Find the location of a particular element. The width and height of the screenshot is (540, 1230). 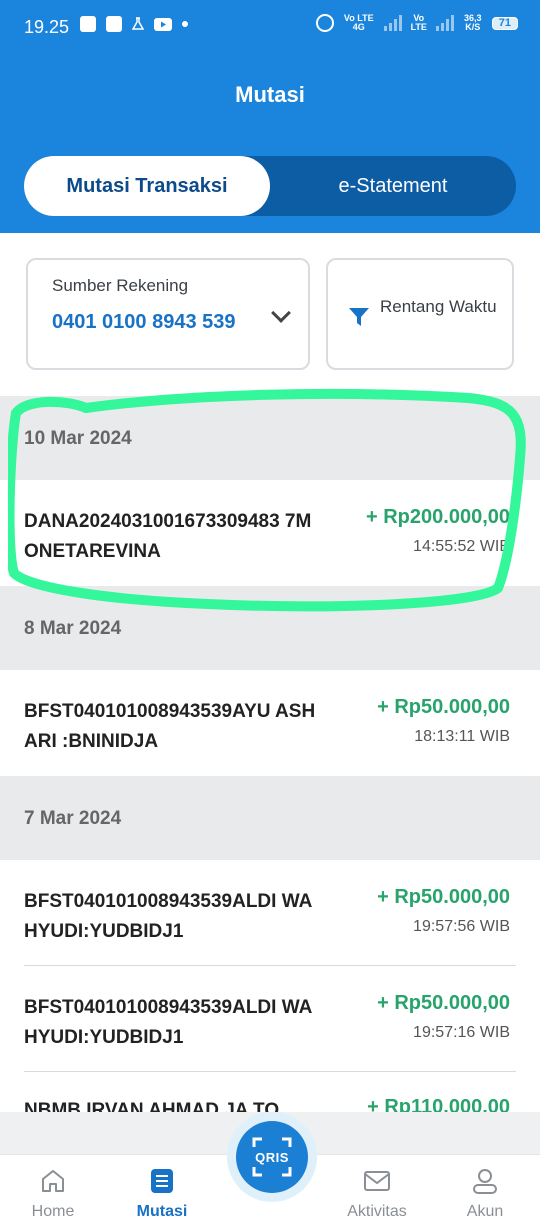

transaction-time: 18:13:11 WIB is located at coordinates (462, 736).